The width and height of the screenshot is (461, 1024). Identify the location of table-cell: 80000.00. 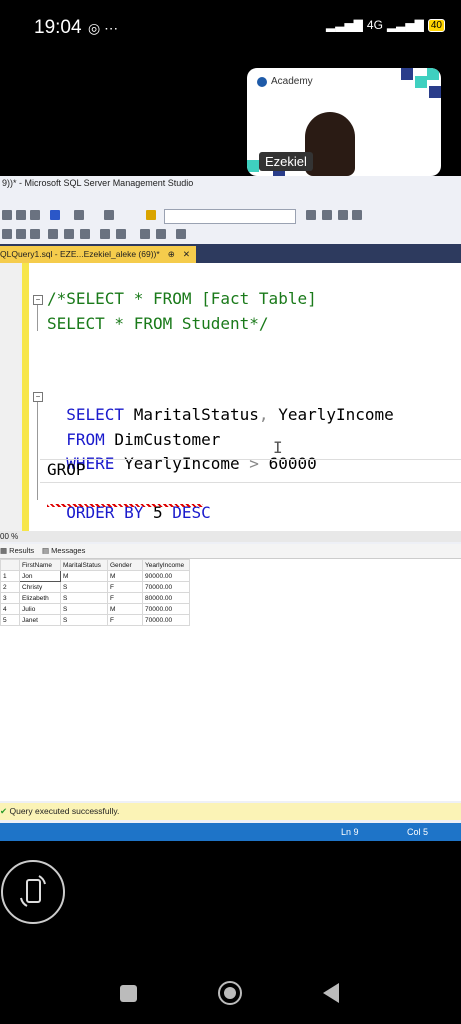
(166, 598).